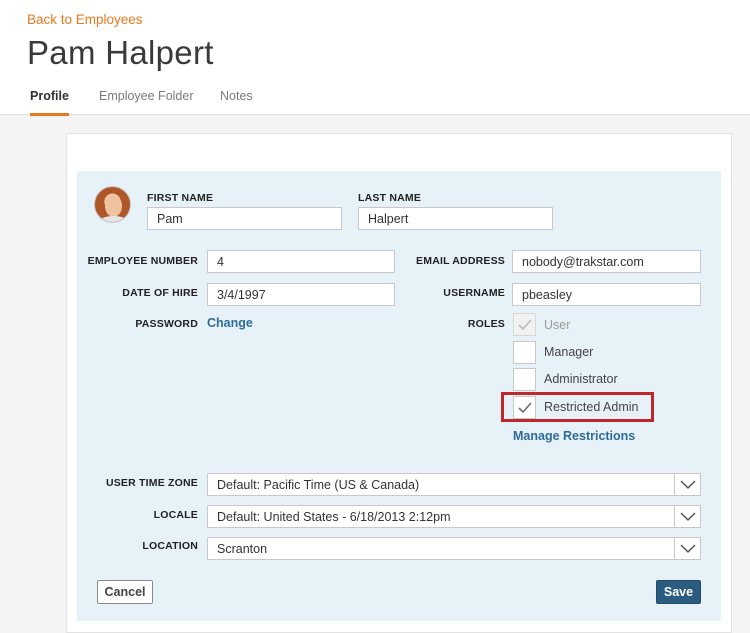 This screenshot has width=750, height=633. What do you see at coordinates (175, 515) in the screenshot?
I see `locale-label: LOCALE` at bounding box center [175, 515].